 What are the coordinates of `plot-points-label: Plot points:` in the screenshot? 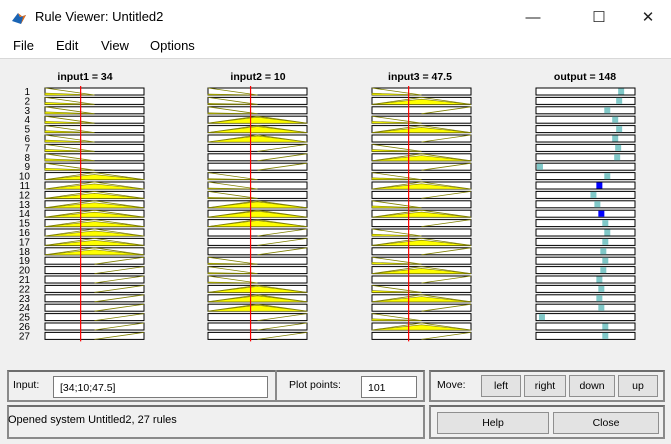 It's located at (315, 385).